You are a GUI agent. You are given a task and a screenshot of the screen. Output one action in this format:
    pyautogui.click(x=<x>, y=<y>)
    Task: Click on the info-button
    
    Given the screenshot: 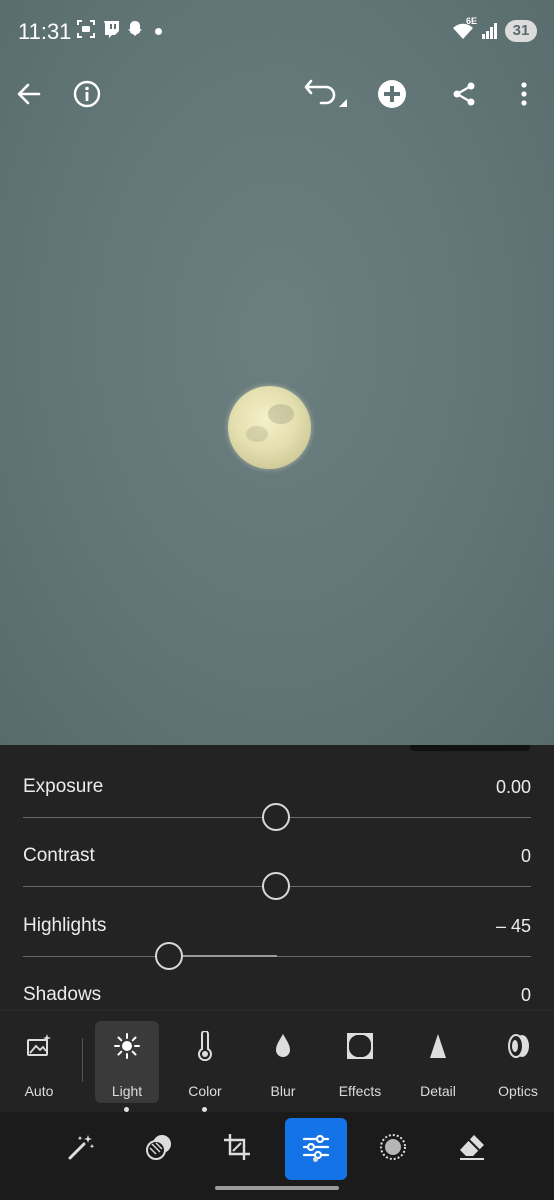 What is the action you would take?
    pyautogui.click(x=87, y=96)
    